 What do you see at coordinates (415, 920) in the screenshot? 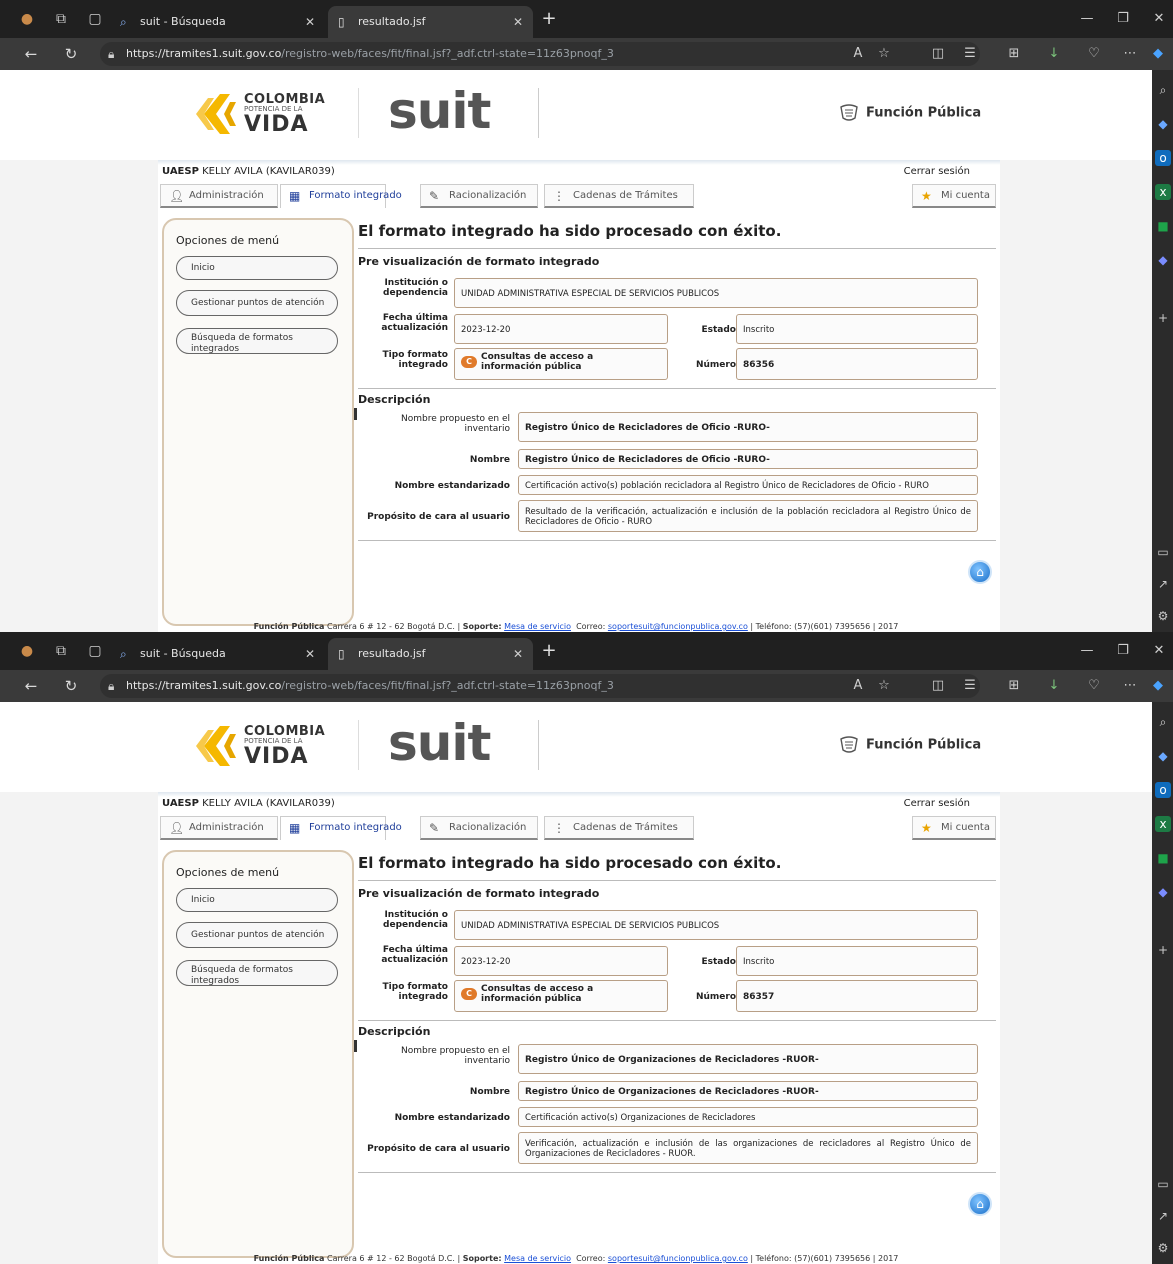
I see `institucion-label: Institución o dependencia` at bounding box center [415, 920].